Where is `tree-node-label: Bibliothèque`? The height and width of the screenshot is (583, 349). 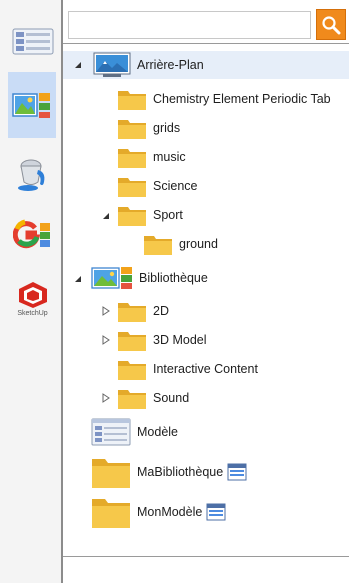 tree-node-label: Bibliothèque is located at coordinates (173, 278).